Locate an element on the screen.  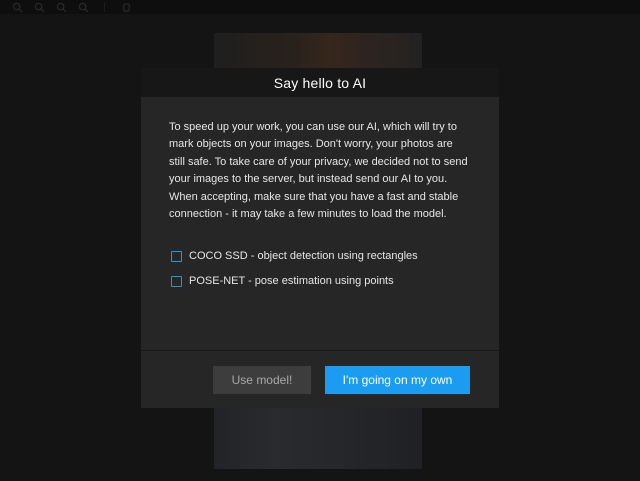
modal-title: Say hello to AI is located at coordinates (320, 82).